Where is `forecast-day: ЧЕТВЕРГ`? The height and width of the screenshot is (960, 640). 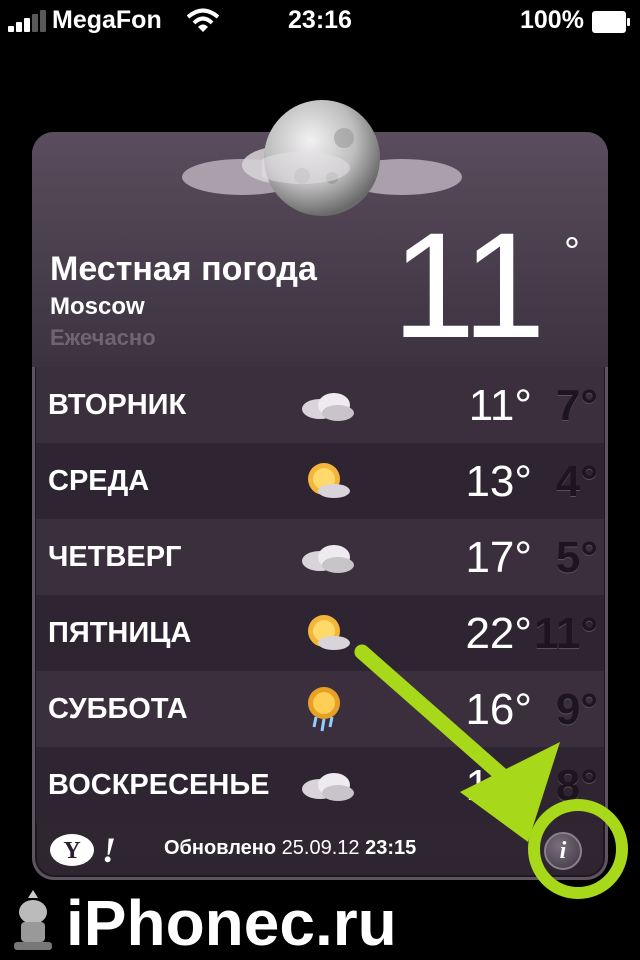 forecast-day: ЧЕТВЕРГ is located at coordinates (115, 557).